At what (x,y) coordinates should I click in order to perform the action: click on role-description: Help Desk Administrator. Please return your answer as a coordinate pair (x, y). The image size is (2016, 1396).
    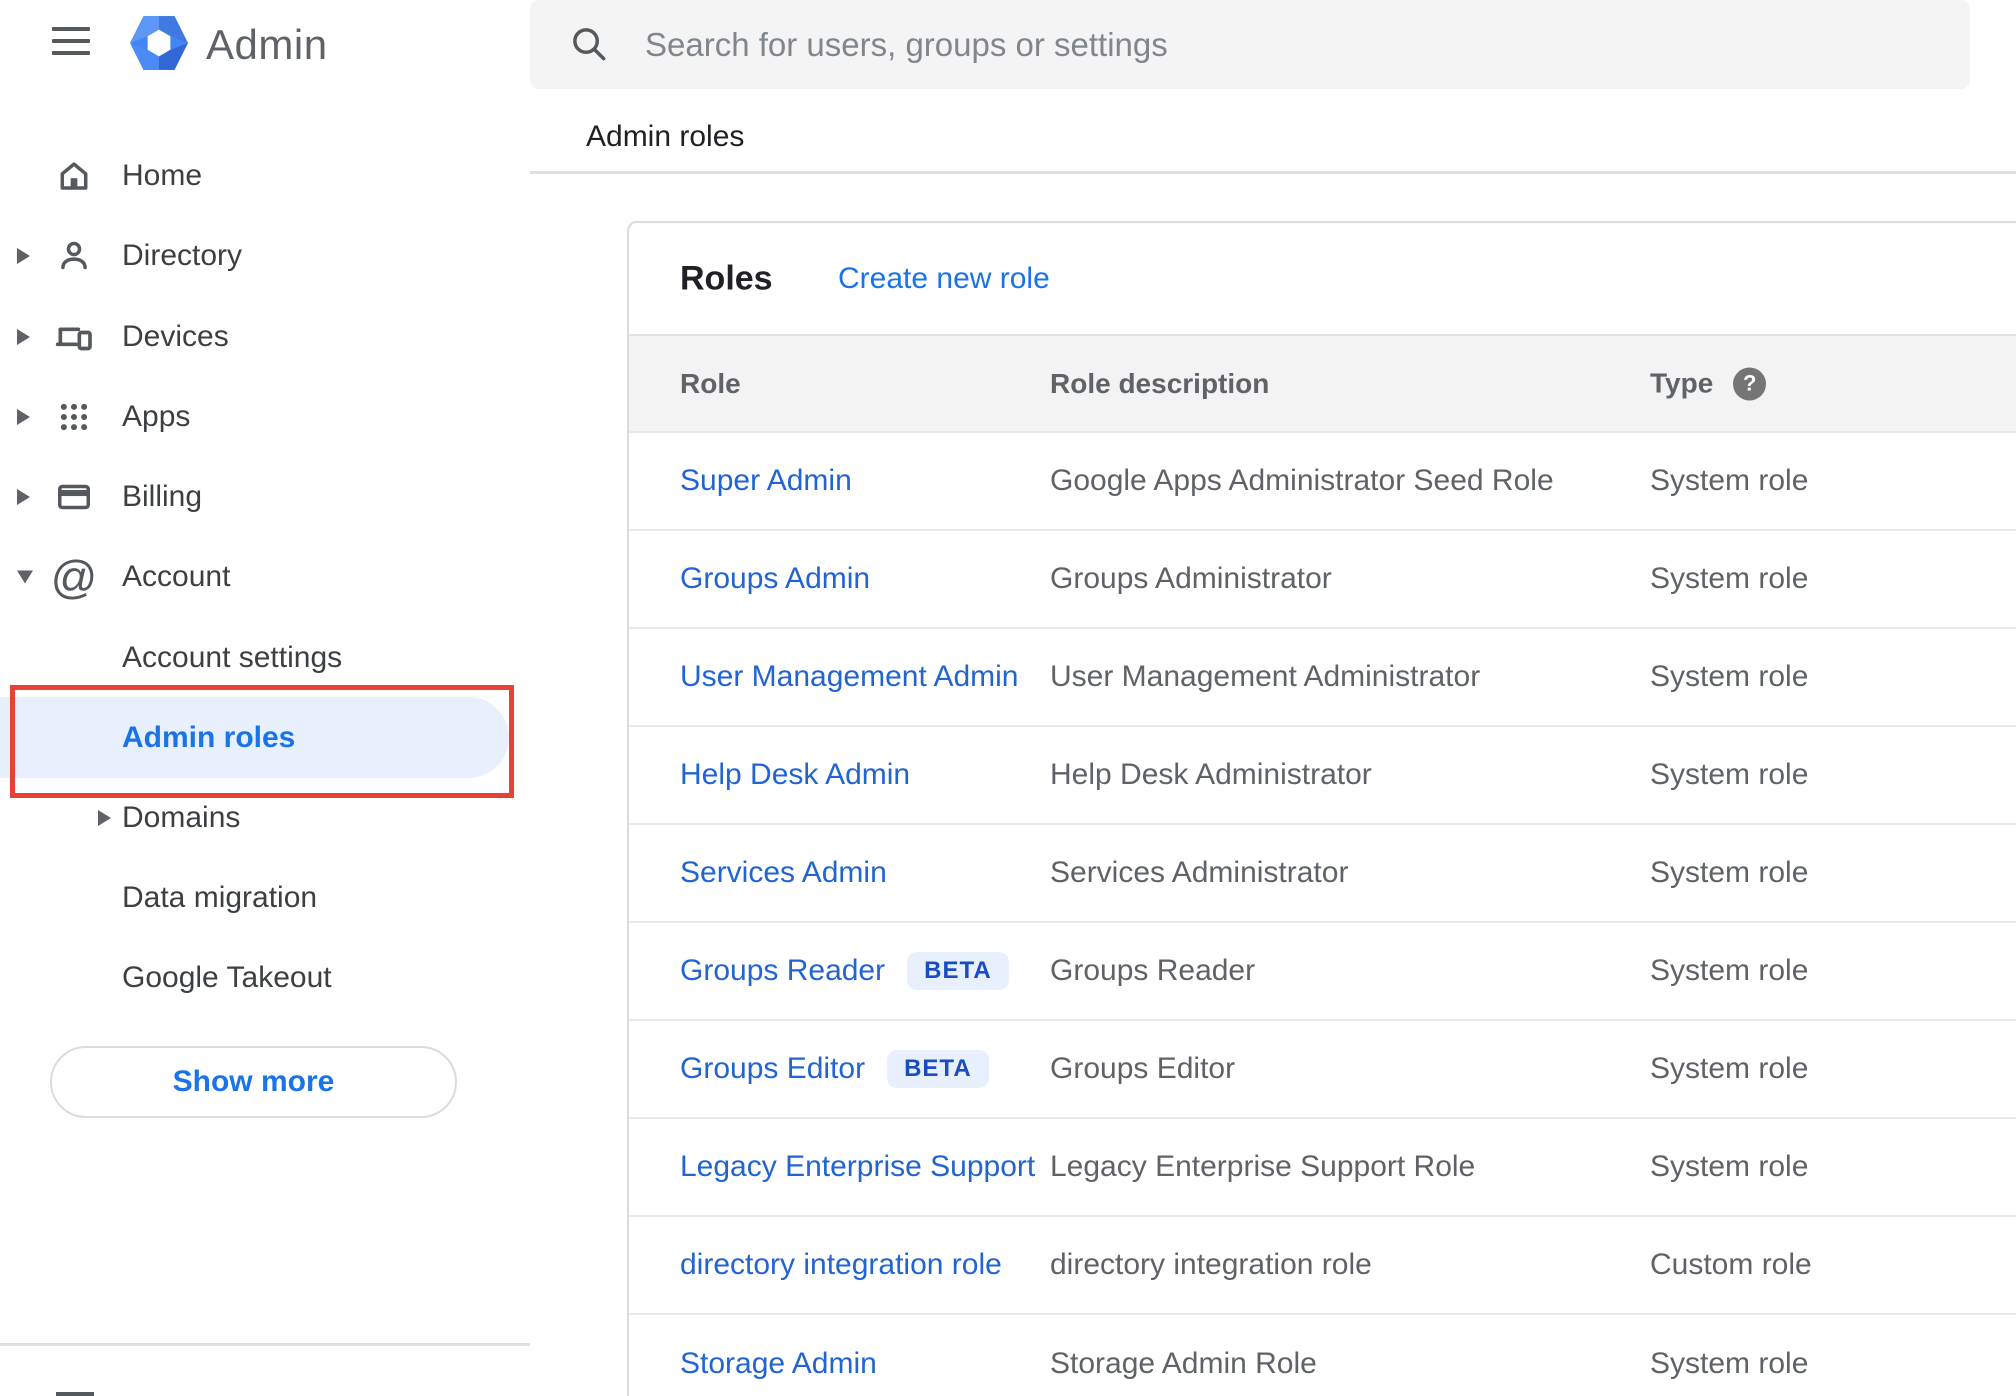
    Looking at the image, I should click on (1211, 774).